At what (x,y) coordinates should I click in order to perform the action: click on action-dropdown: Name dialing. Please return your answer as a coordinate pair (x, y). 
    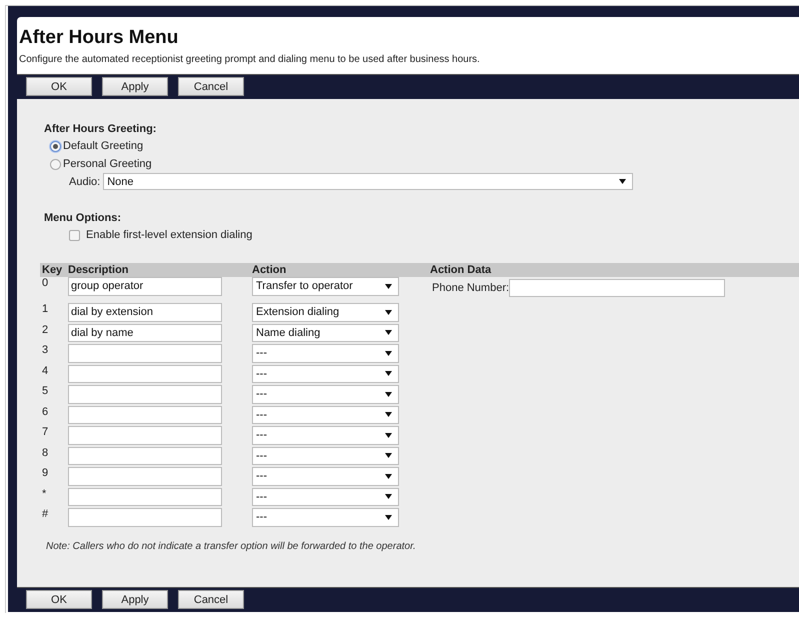
    Looking at the image, I should click on (325, 333).